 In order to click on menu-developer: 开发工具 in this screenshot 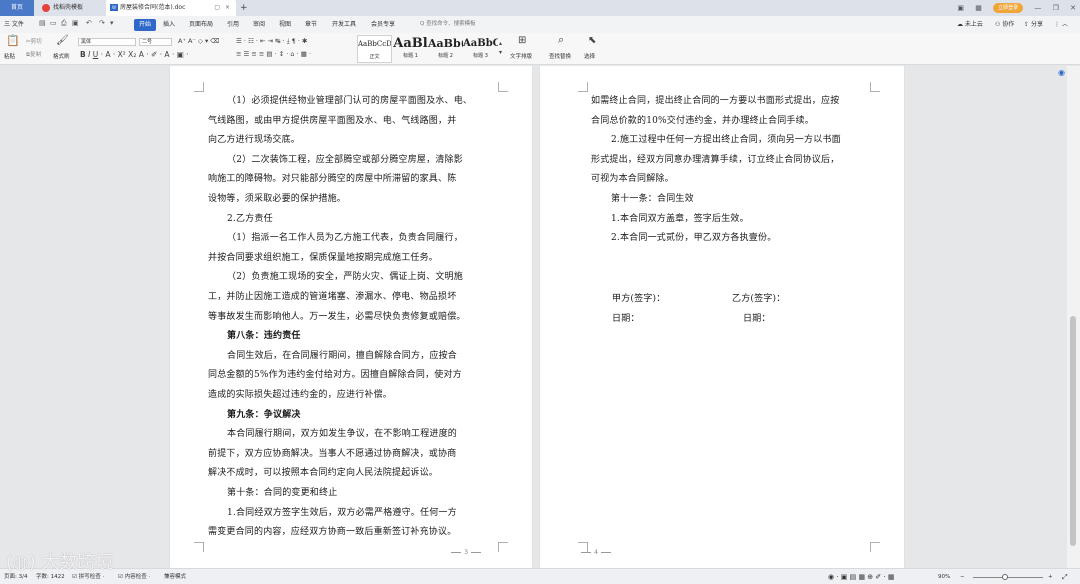, I will do `click(344, 25)`.